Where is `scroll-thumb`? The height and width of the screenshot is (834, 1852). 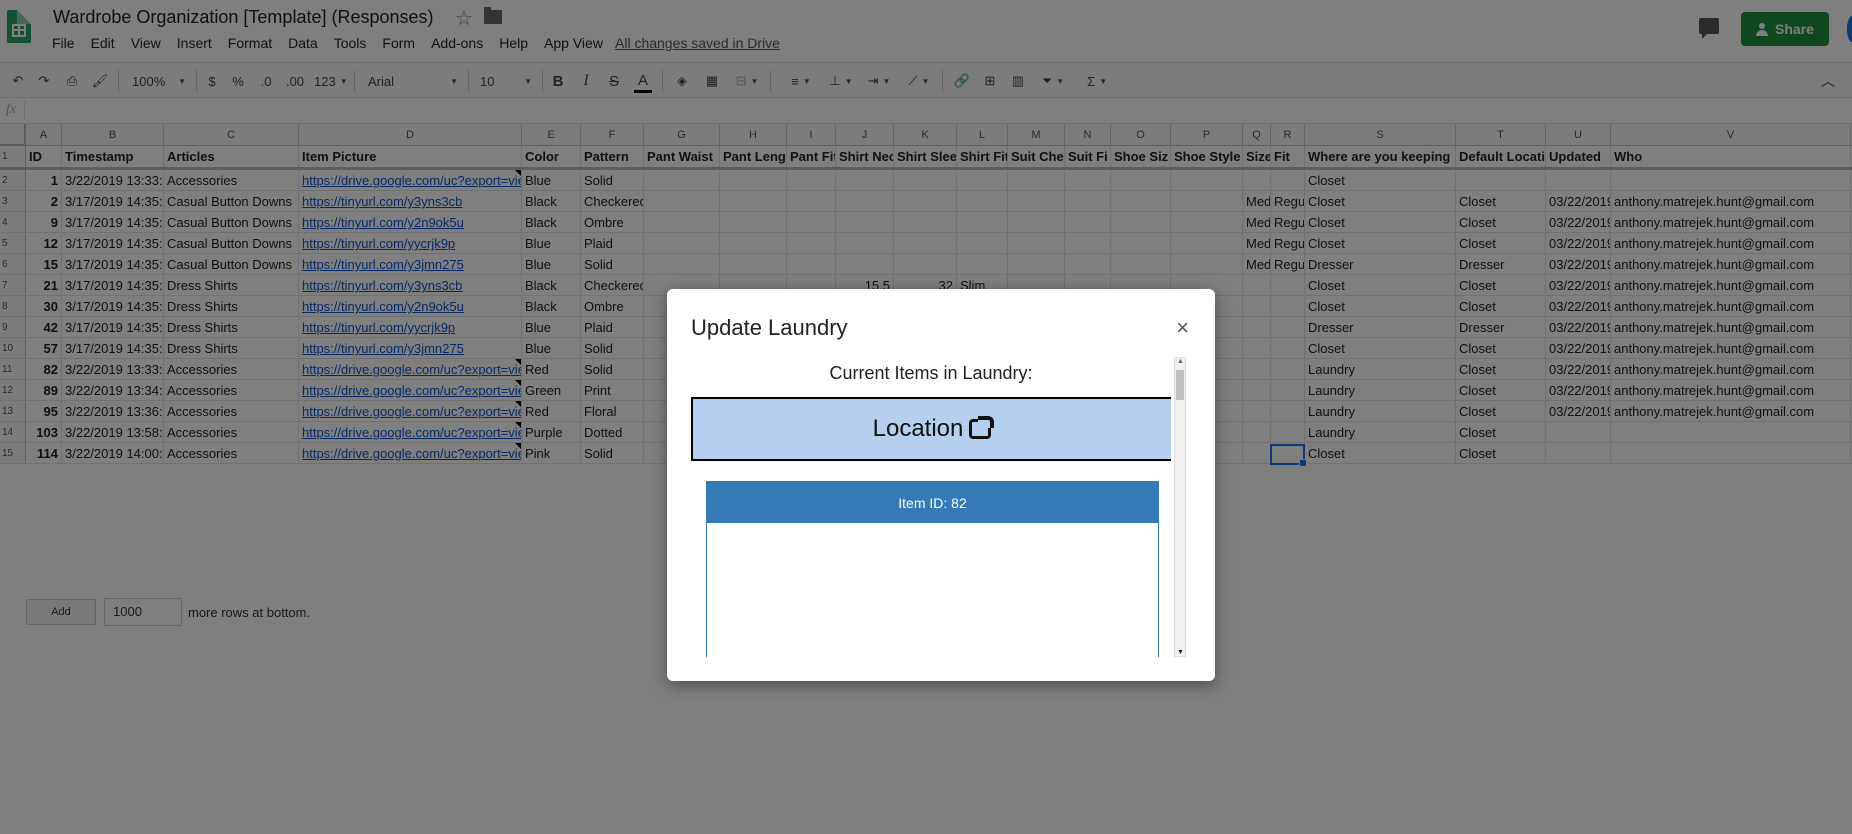
scroll-thumb is located at coordinates (1180, 385).